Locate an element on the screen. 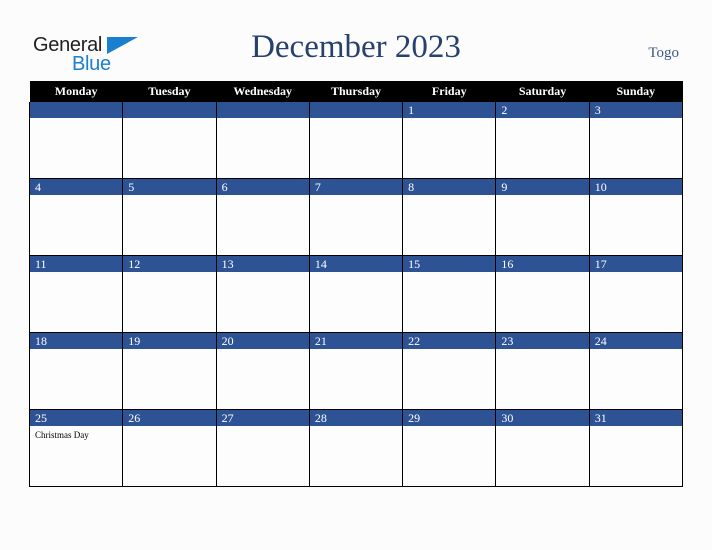  day-number: 17 is located at coordinates (635, 264).